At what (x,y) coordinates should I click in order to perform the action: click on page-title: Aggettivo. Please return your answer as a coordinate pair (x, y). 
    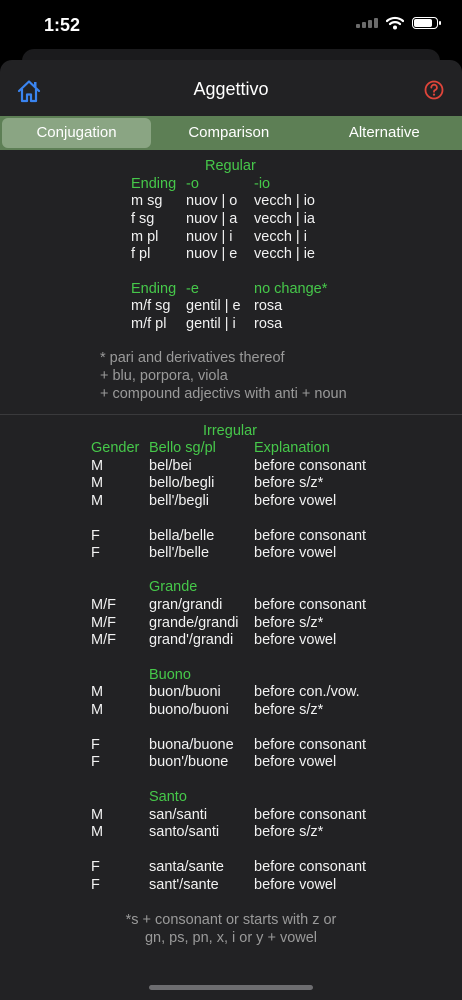
    Looking at the image, I should click on (231, 89).